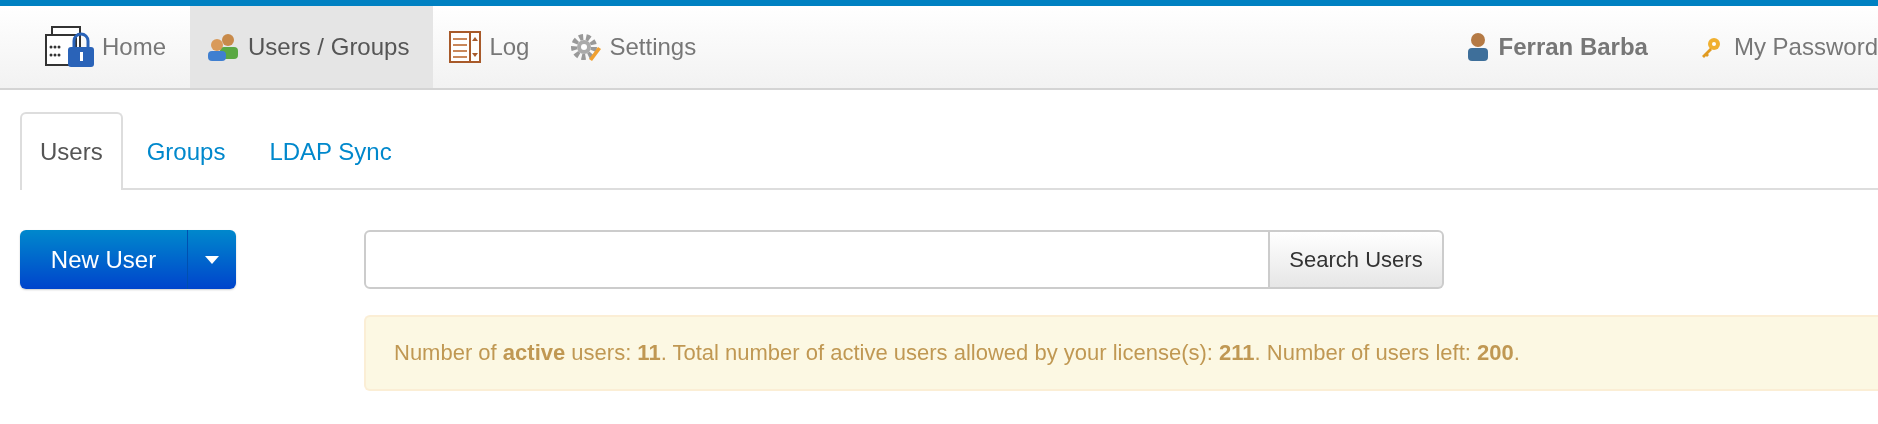 The image size is (1878, 424). I want to click on person-icon, so click(1477, 47).